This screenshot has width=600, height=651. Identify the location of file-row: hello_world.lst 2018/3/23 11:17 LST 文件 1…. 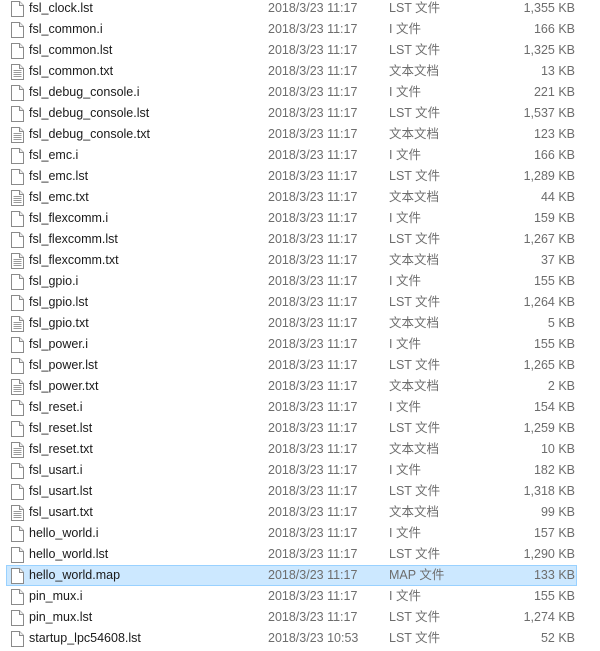
(291, 554).